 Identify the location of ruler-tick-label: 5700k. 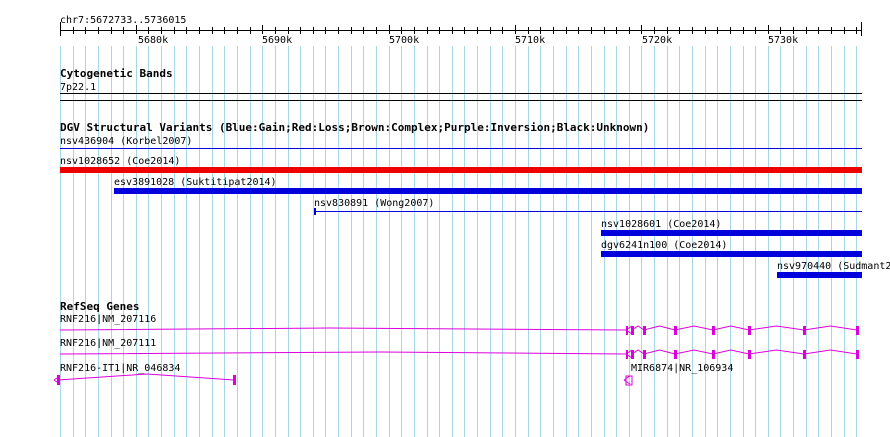
(404, 40).